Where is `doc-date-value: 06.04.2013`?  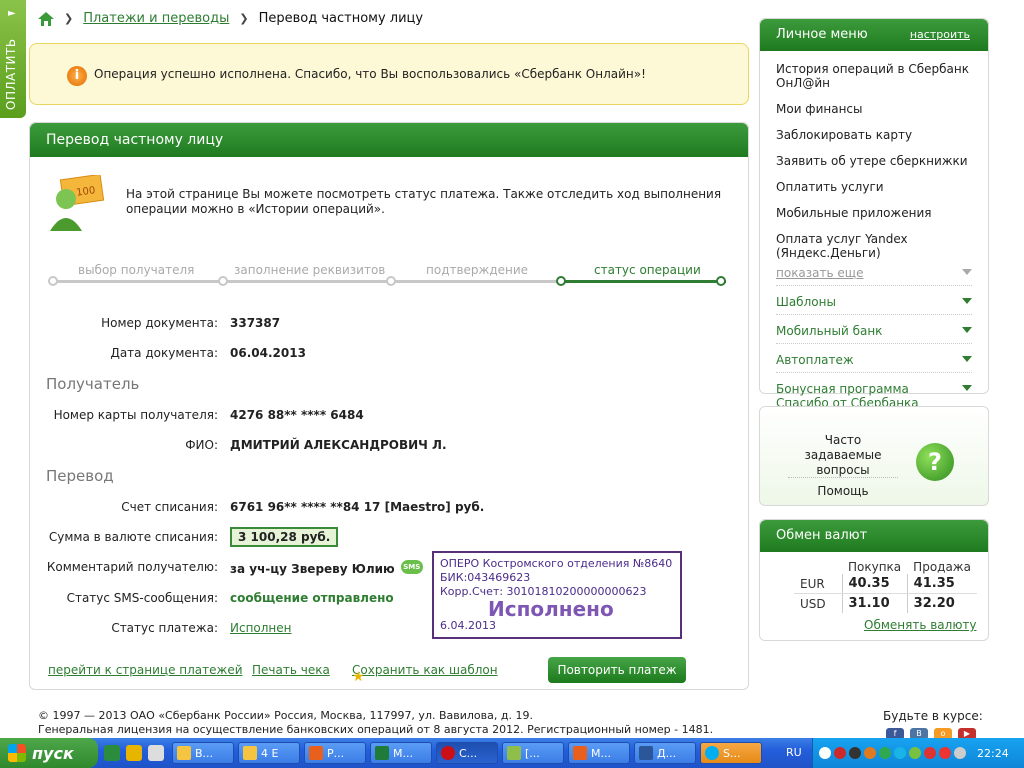 doc-date-value: 06.04.2013 is located at coordinates (268, 353).